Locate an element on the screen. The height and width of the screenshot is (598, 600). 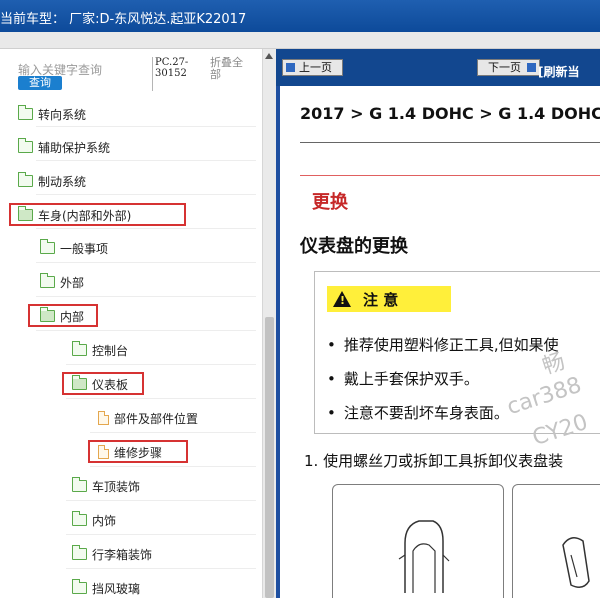
caution-text: 注 意 is located at coordinates (381, 299).